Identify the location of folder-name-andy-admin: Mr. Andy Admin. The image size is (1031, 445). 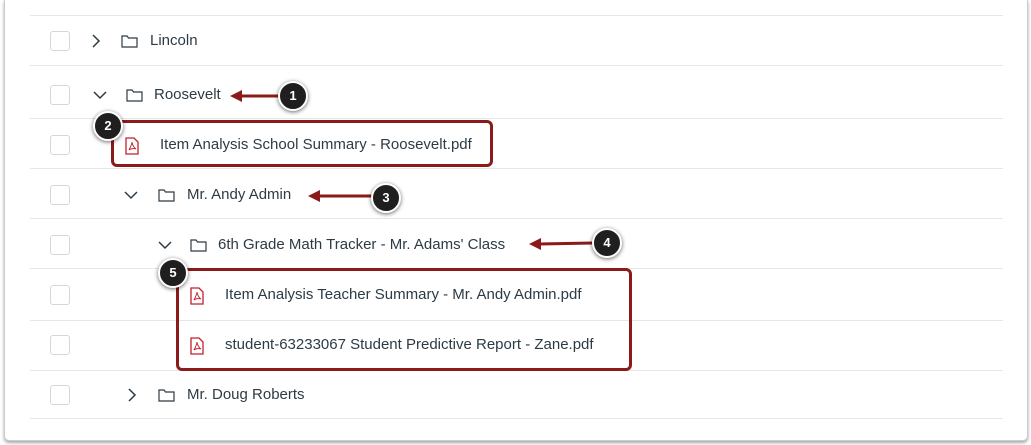
(239, 195).